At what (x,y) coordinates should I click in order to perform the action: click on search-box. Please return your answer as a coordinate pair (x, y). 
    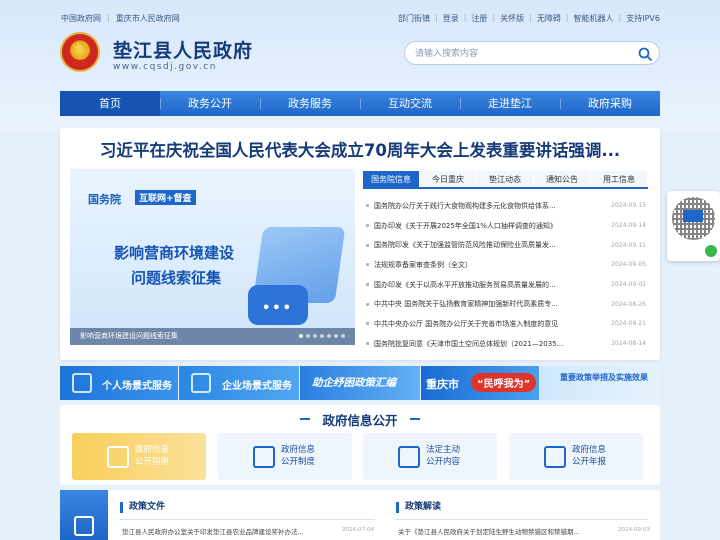
    Looking at the image, I should click on (532, 53).